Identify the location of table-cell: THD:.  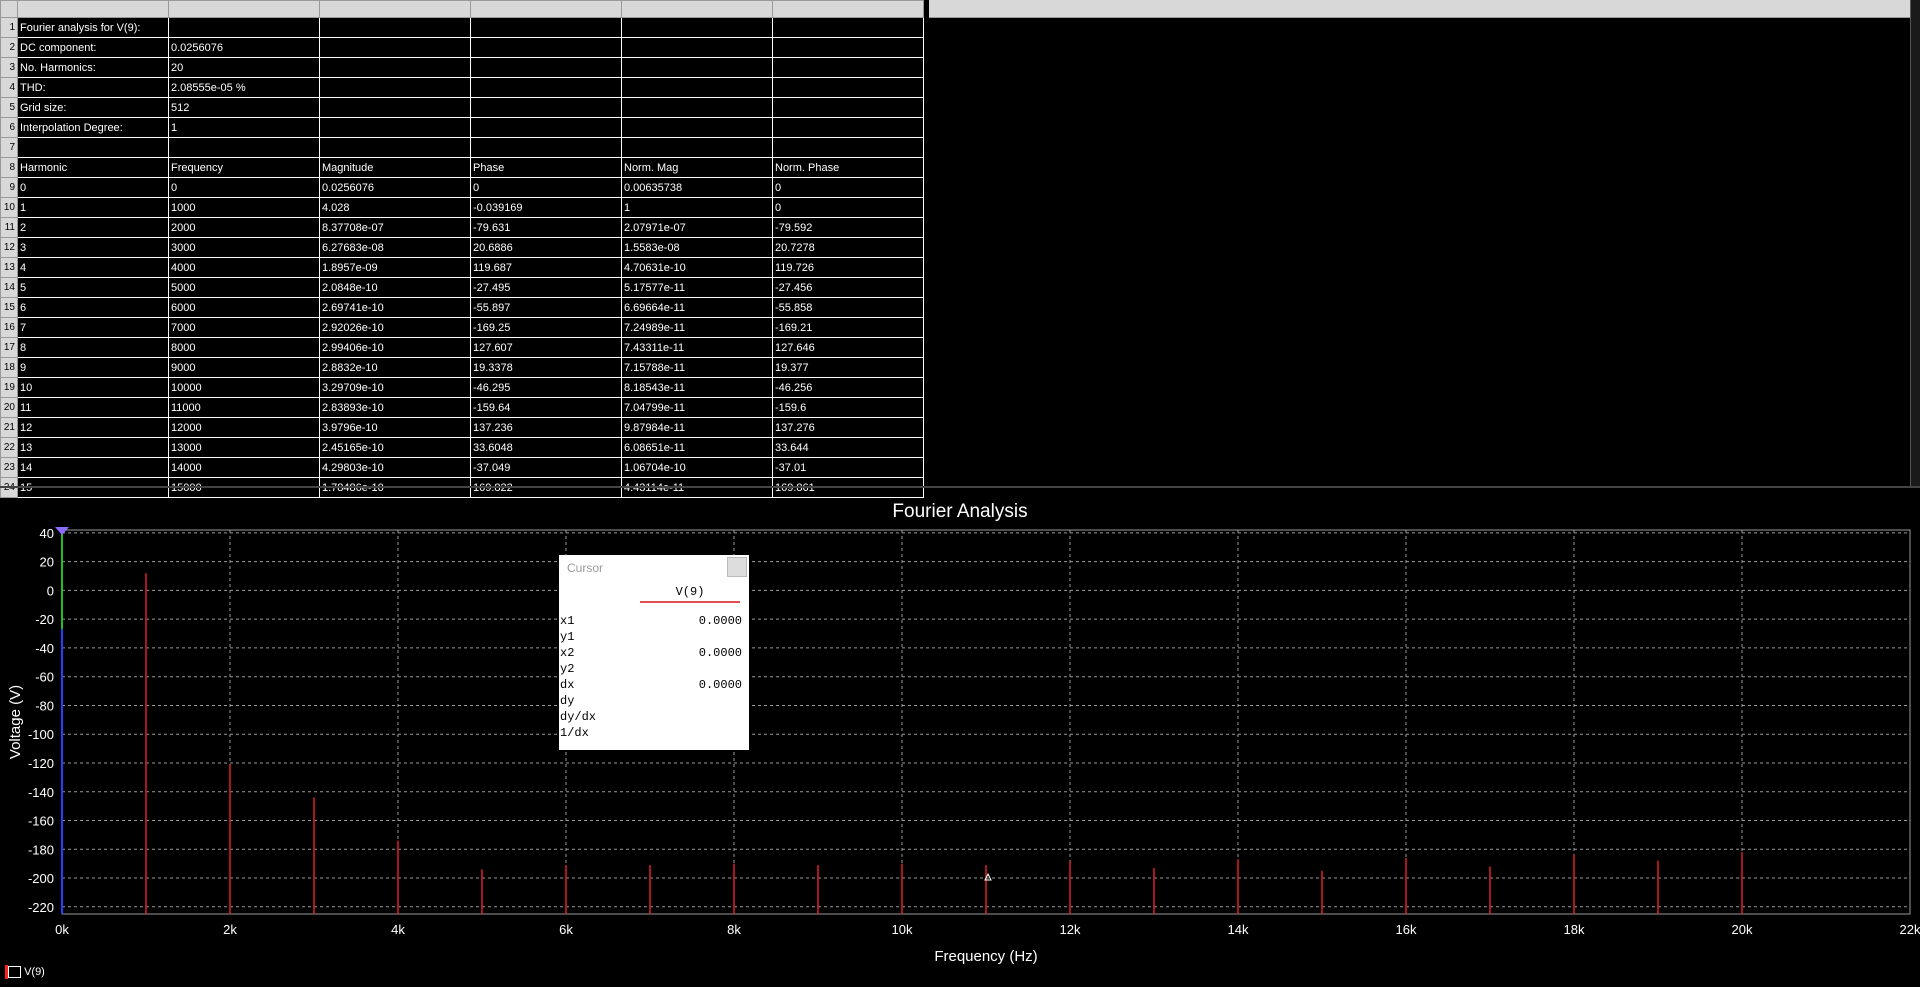
(93, 87).